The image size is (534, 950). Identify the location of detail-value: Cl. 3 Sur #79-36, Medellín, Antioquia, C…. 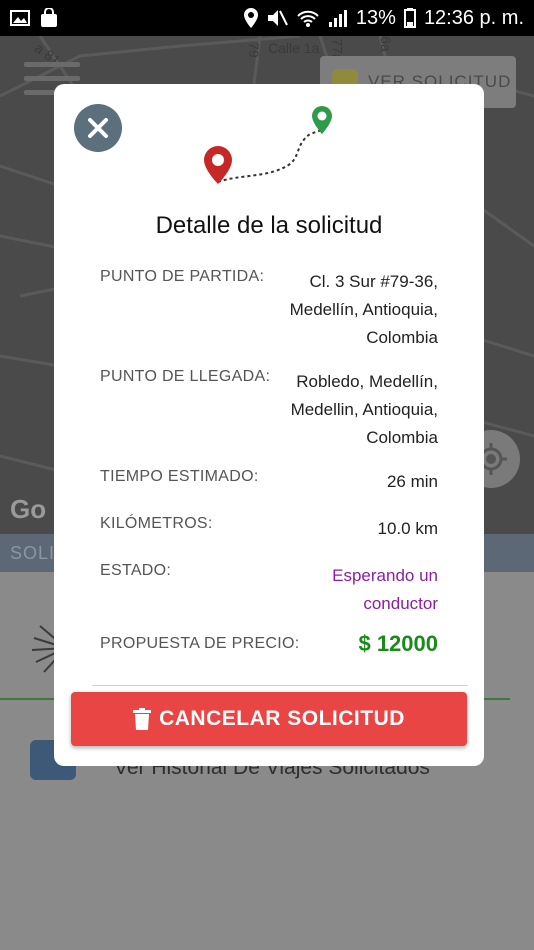
(363, 309).